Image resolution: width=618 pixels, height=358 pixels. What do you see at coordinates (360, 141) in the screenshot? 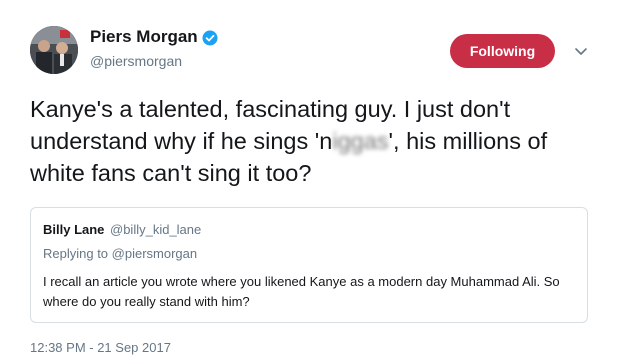
I see `tweet-text-blurred: iggas` at bounding box center [360, 141].